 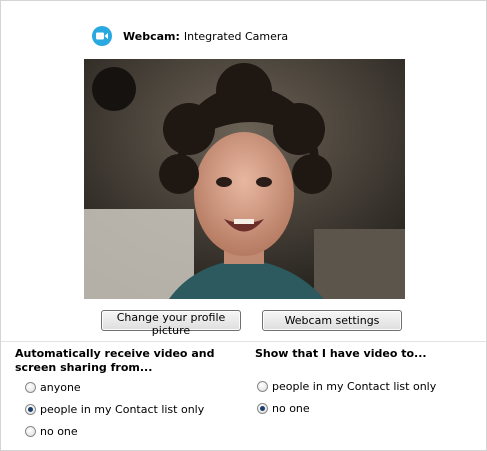 I want to click on receive-option-no-one: no one, so click(x=51, y=431).